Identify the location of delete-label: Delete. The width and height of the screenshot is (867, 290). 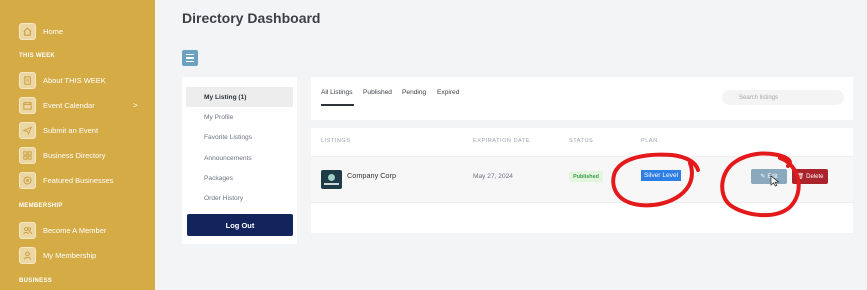
(815, 176).